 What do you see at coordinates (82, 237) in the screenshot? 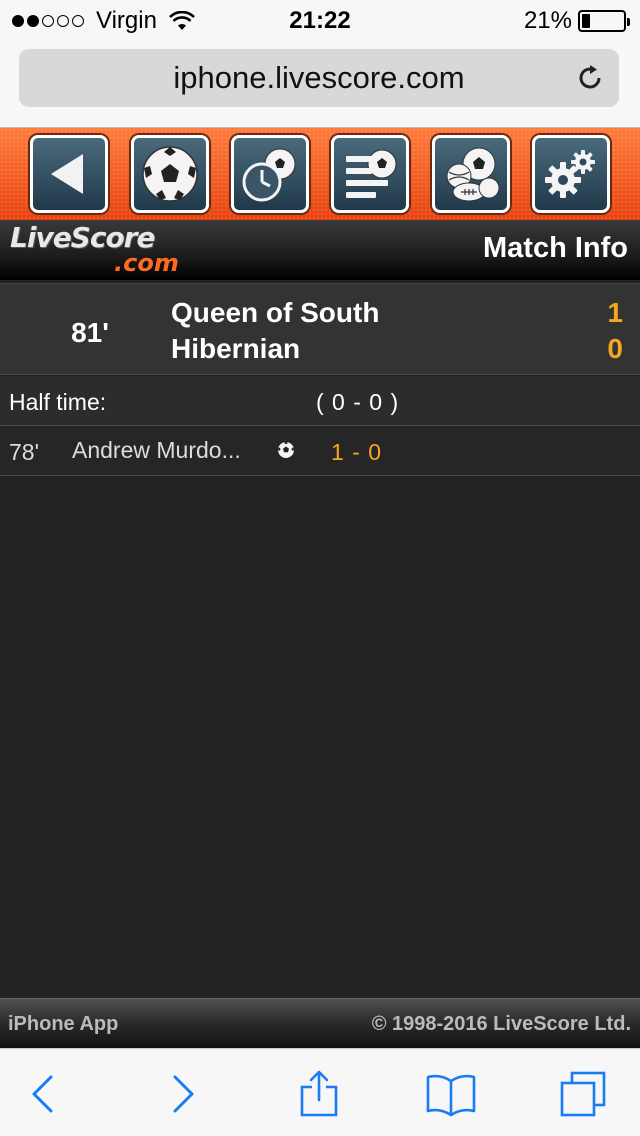
I see `logo-text-top: LiveScore` at bounding box center [82, 237].